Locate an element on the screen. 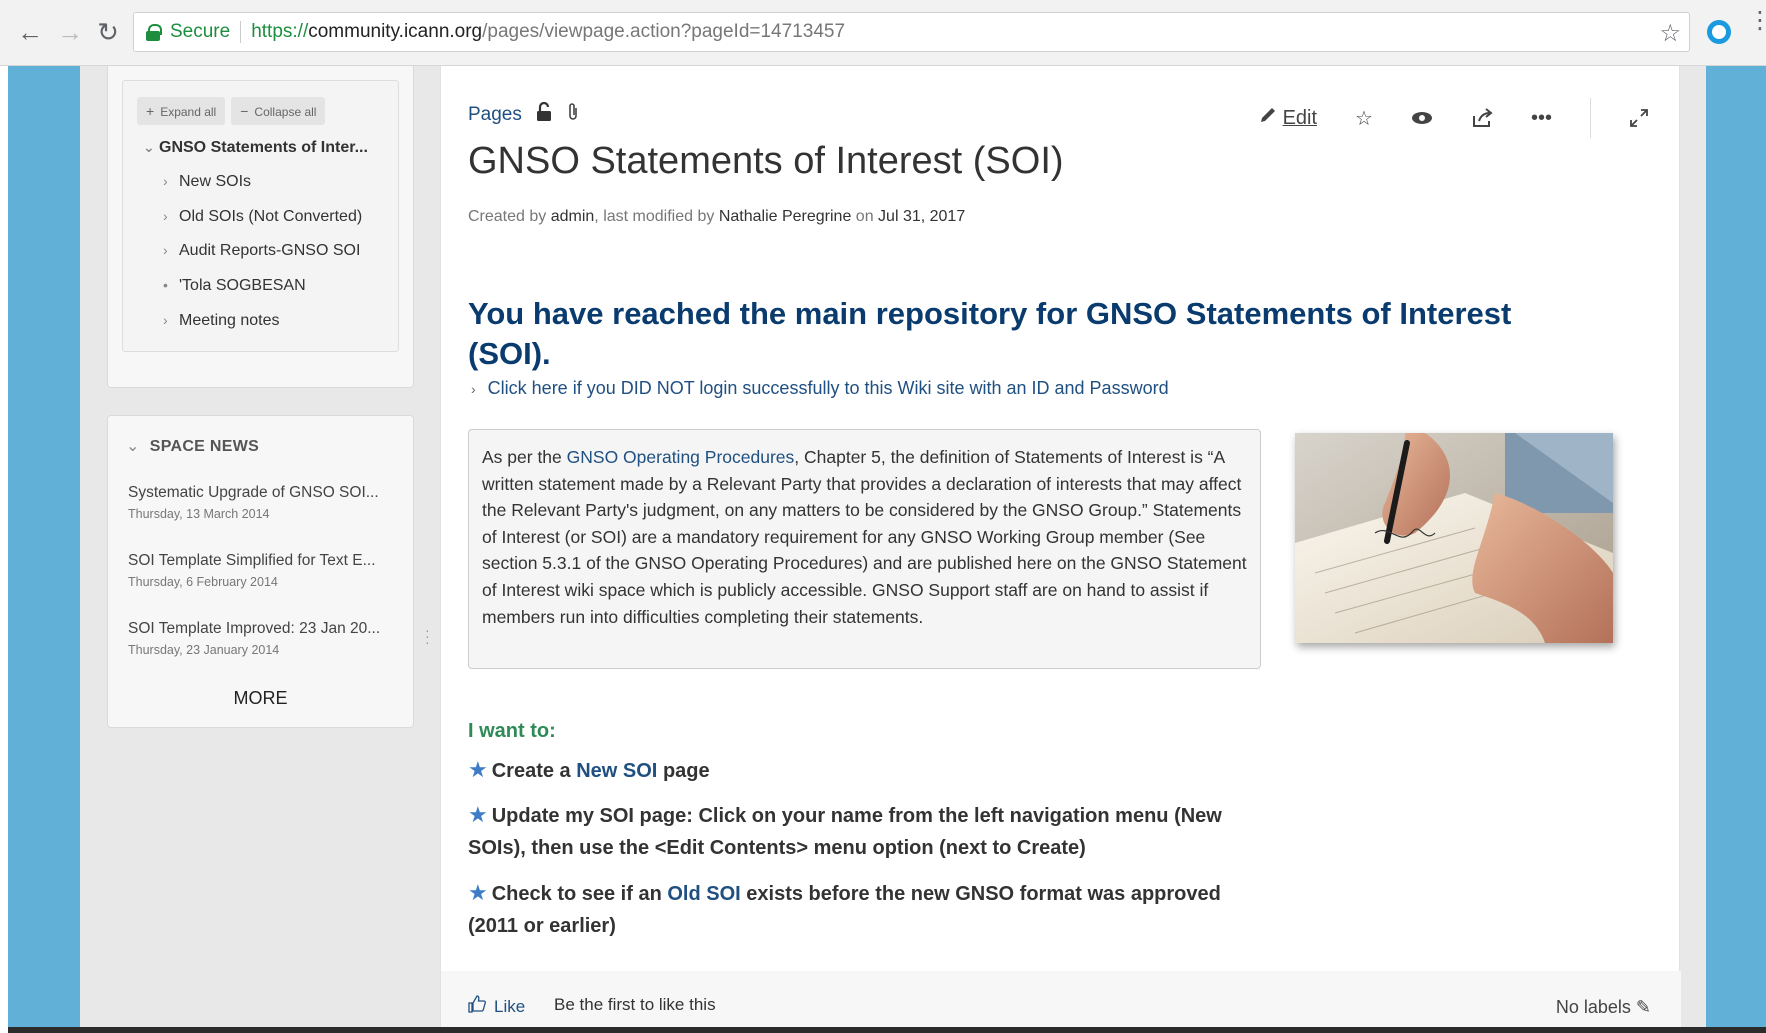 The image size is (1766, 1033). labels-area: No labels ✎ is located at coordinates (1603, 1007).